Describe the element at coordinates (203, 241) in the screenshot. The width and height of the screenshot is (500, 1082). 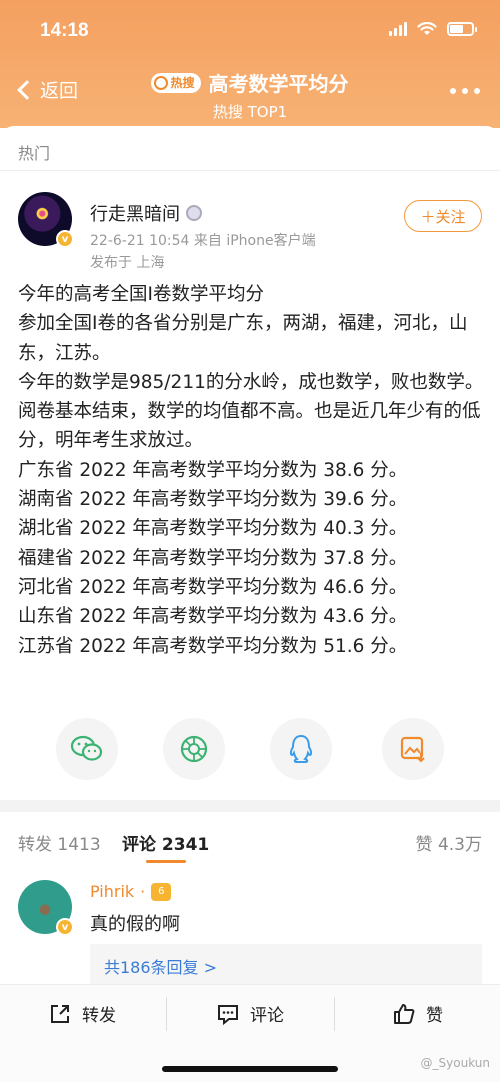
I see `post-meta: 22-6-21 10:54 来自 iPhone客户端` at that location.